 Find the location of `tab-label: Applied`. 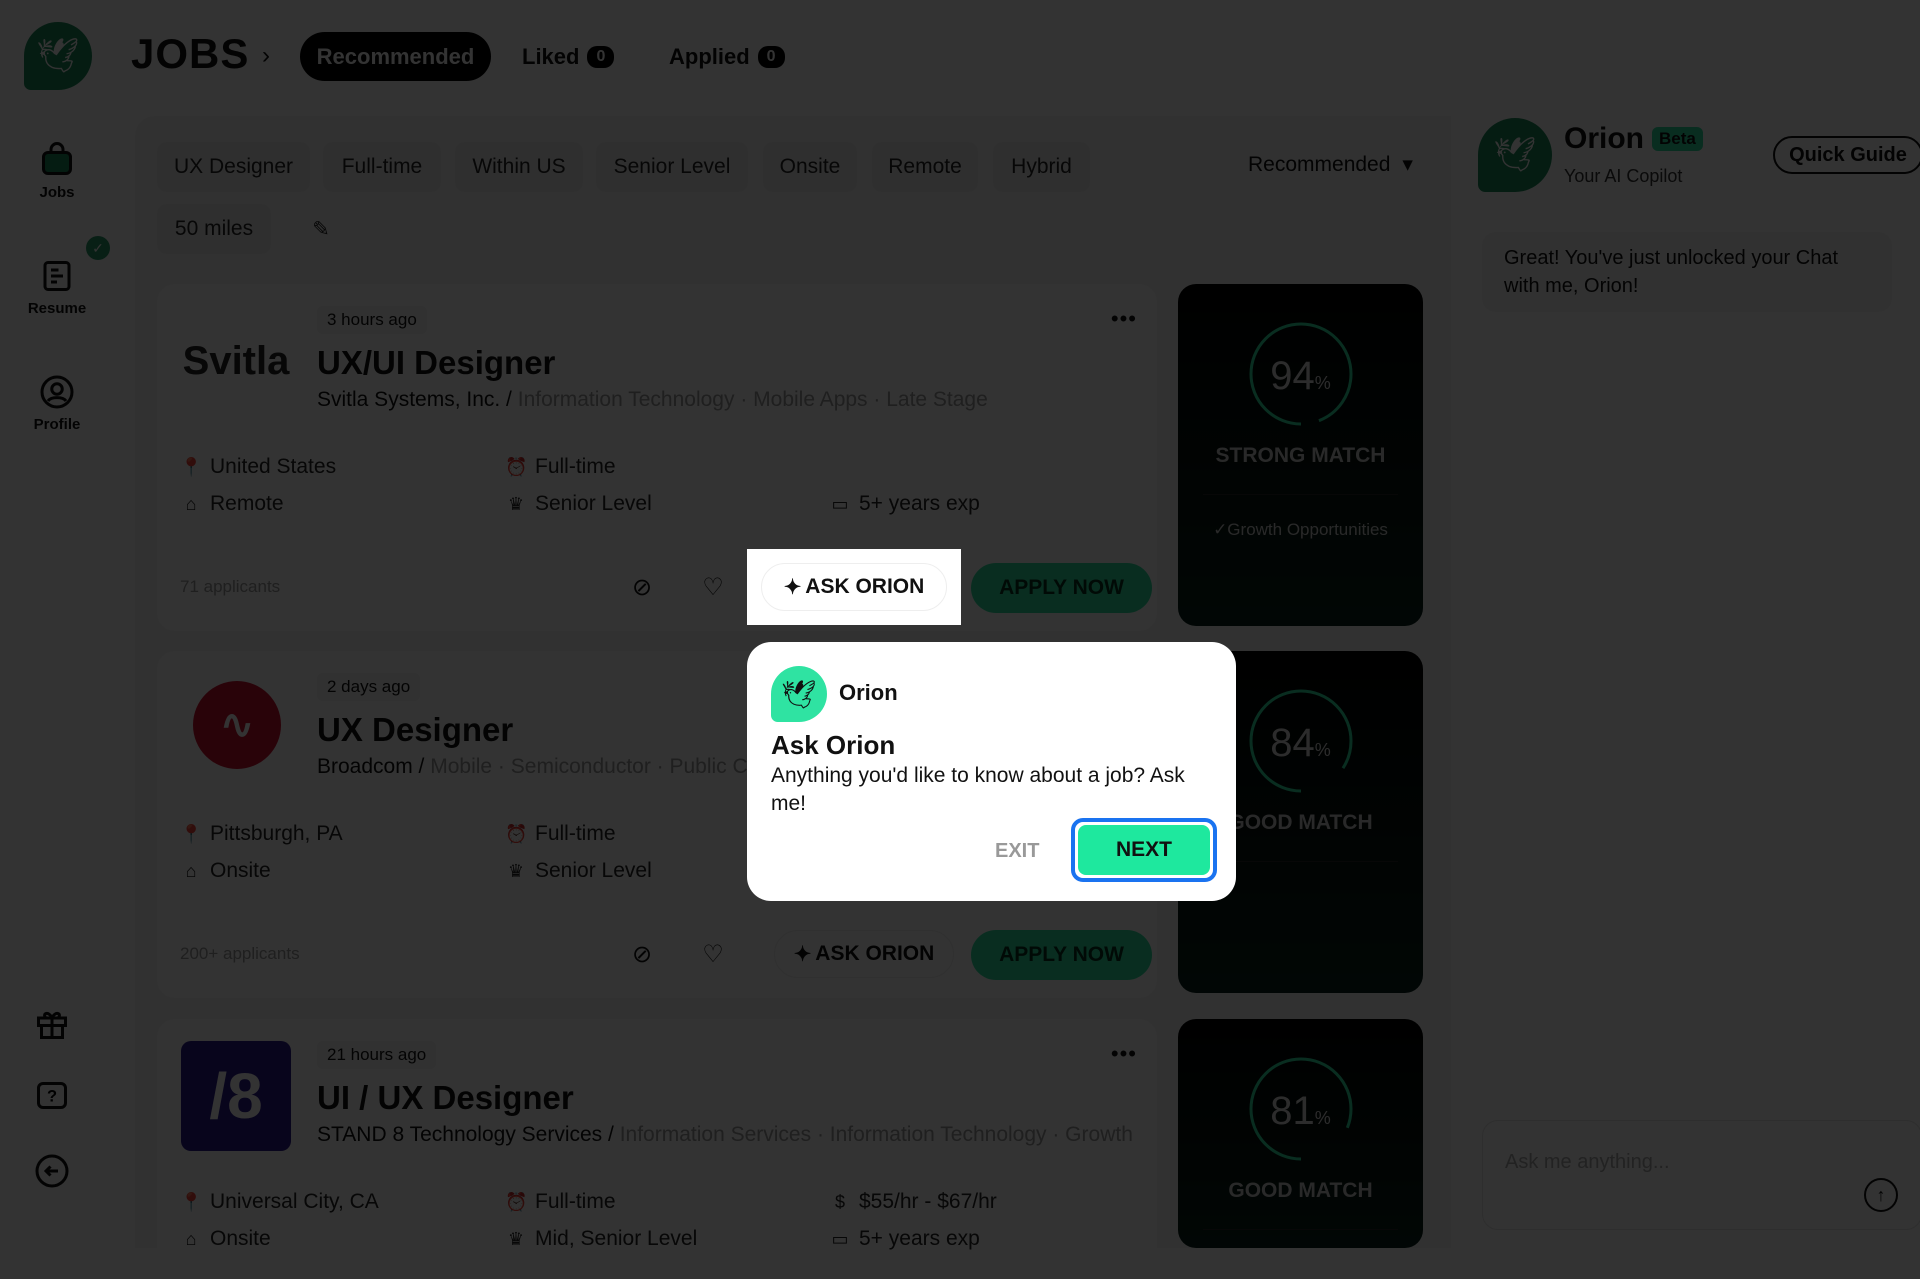

tab-label: Applied is located at coordinates (709, 56).